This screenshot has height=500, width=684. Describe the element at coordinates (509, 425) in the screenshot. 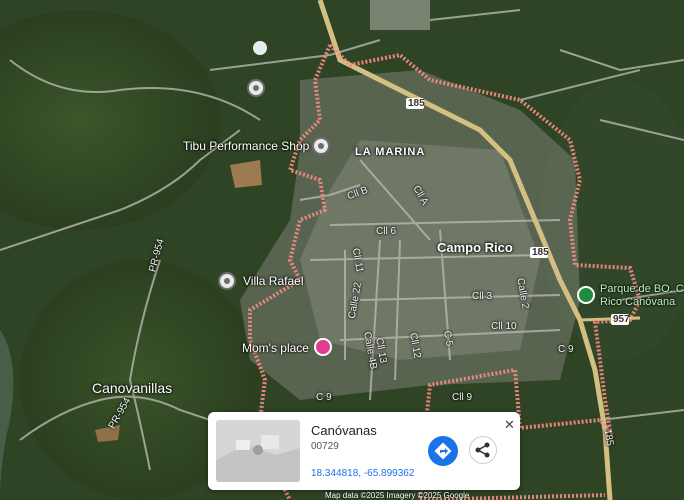

I see `close-button: ✕` at that location.